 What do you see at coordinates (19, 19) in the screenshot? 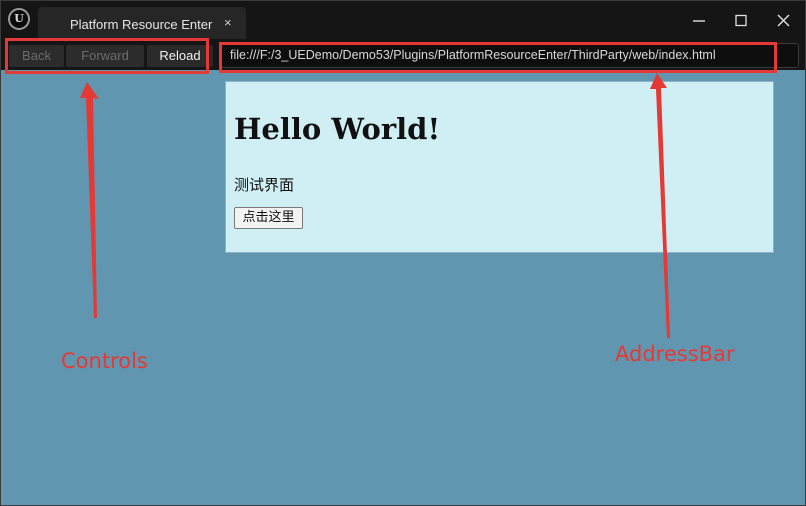
I see `unreal-logo-icon: U` at bounding box center [19, 19].